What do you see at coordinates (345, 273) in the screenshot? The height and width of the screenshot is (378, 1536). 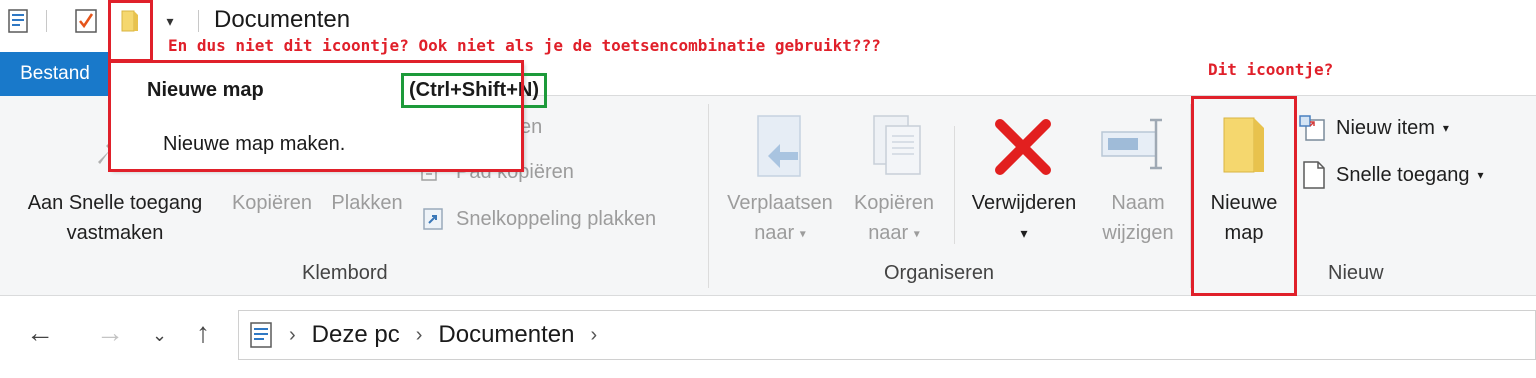 I see `group-label-klembord: Klembord` at bounding box center [345, 273].